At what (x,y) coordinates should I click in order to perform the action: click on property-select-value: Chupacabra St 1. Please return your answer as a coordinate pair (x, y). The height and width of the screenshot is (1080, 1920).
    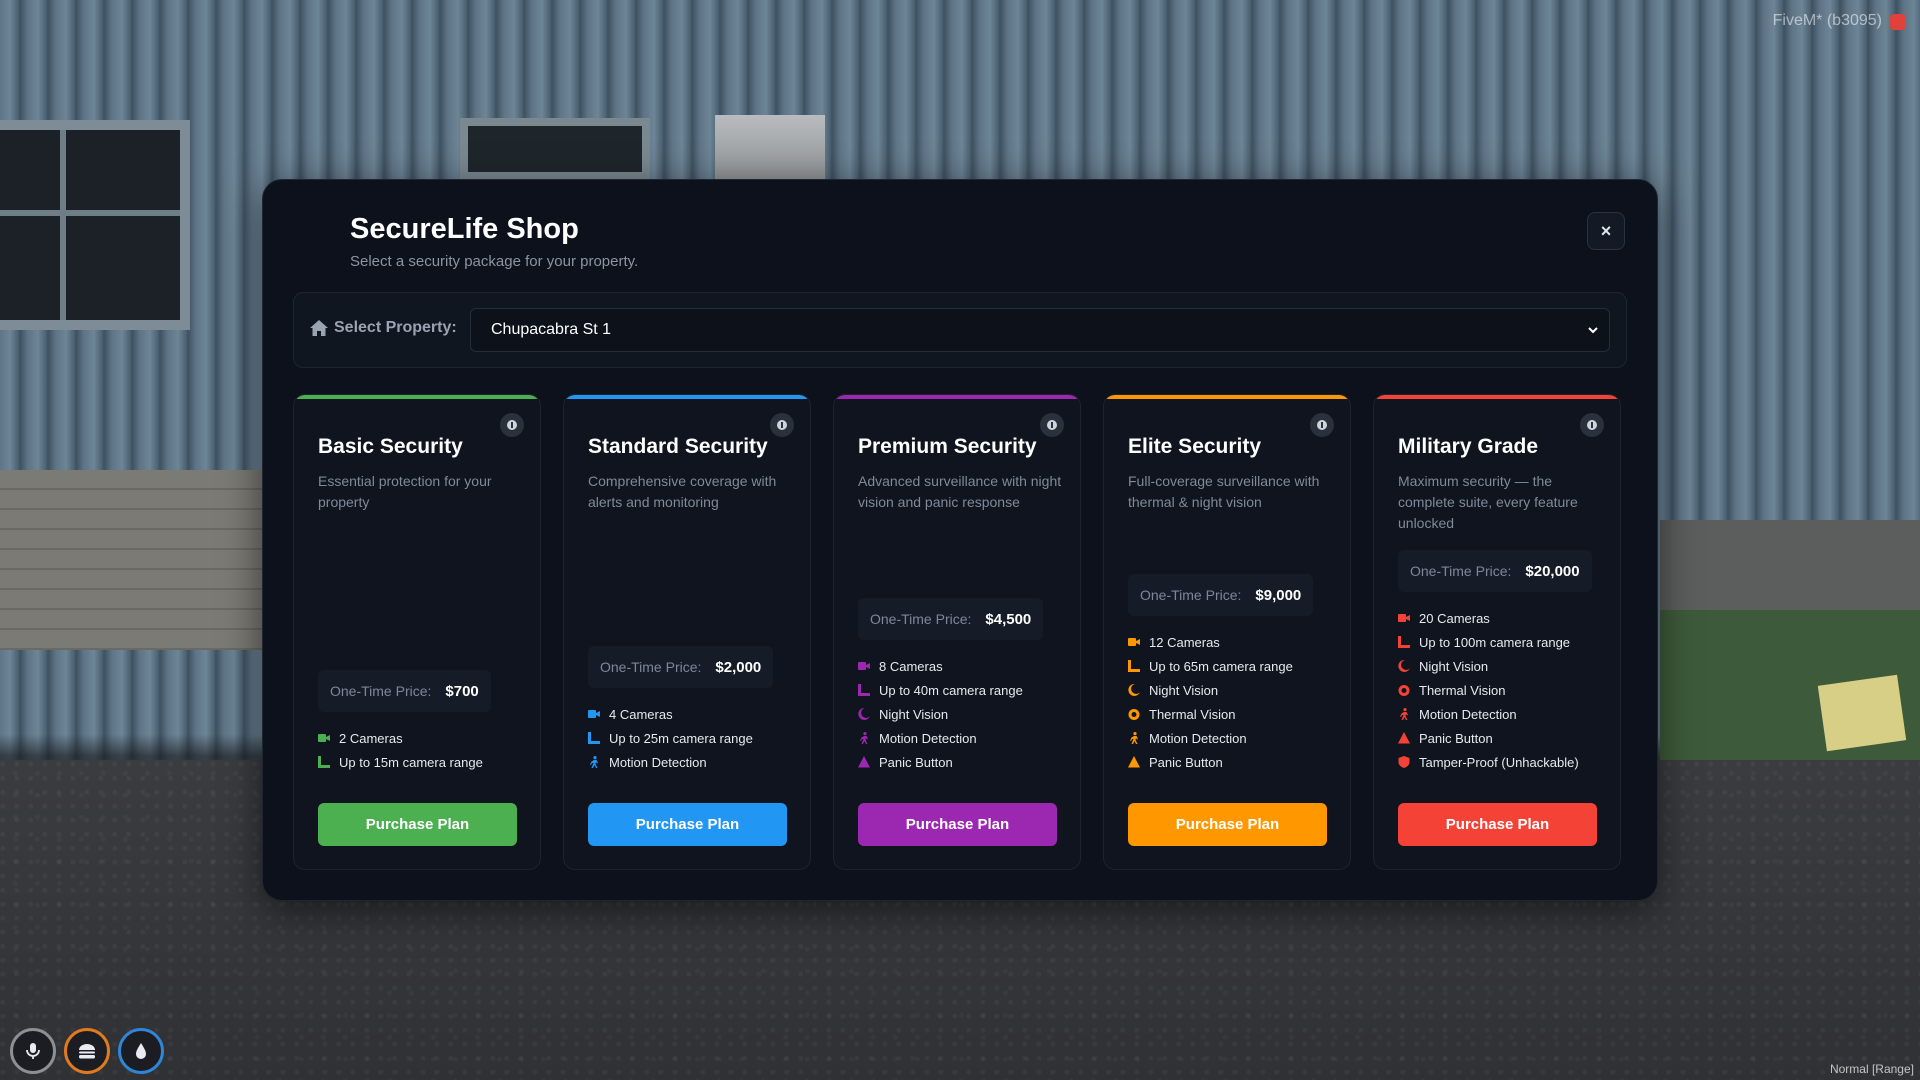
    Looking at the image, I should click on (551, 329).